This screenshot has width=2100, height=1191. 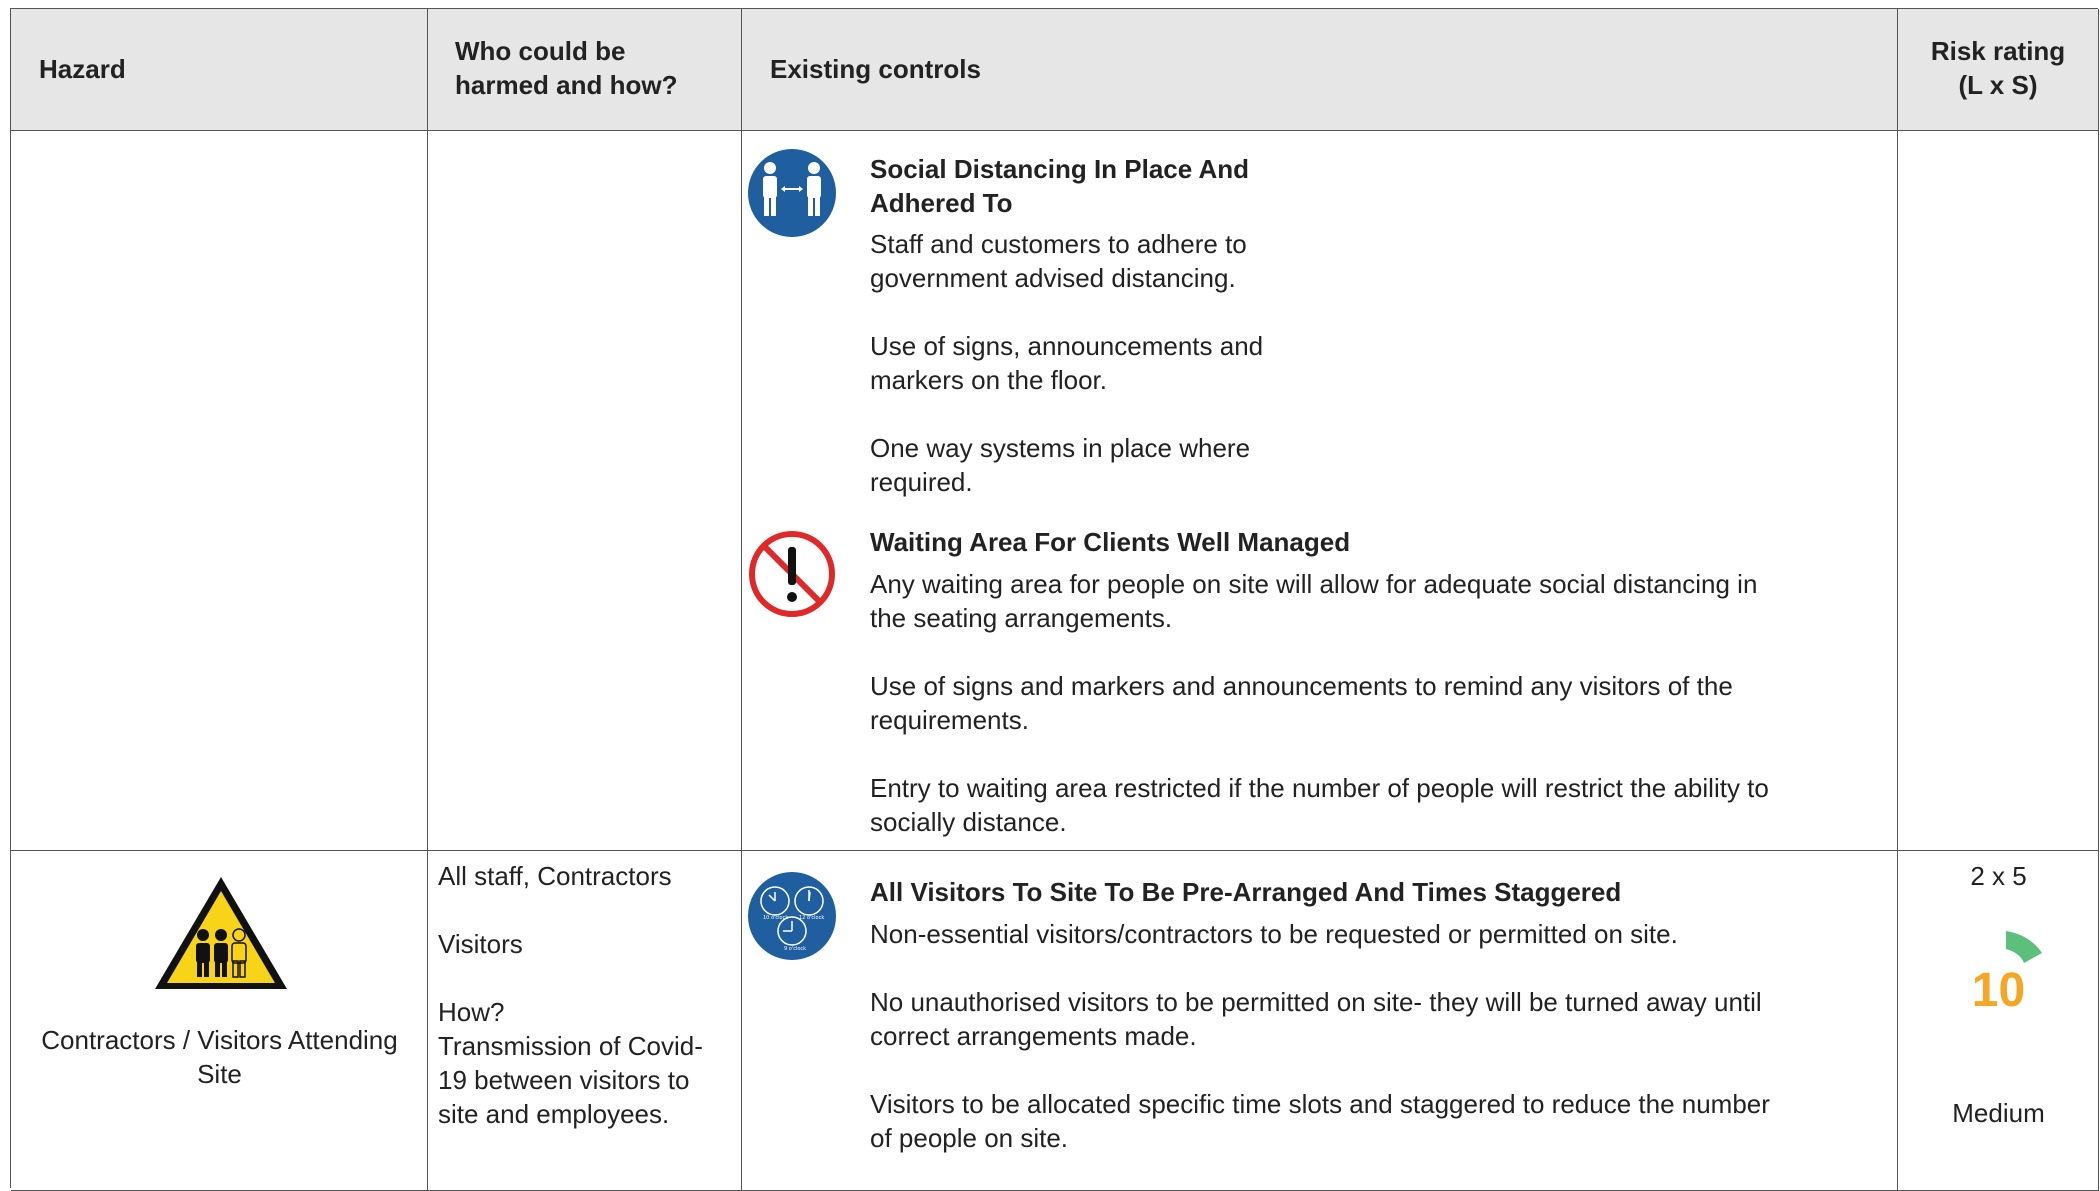 I want to click on clock-label-9: 9 o'clock, so click(x=795, y=949).